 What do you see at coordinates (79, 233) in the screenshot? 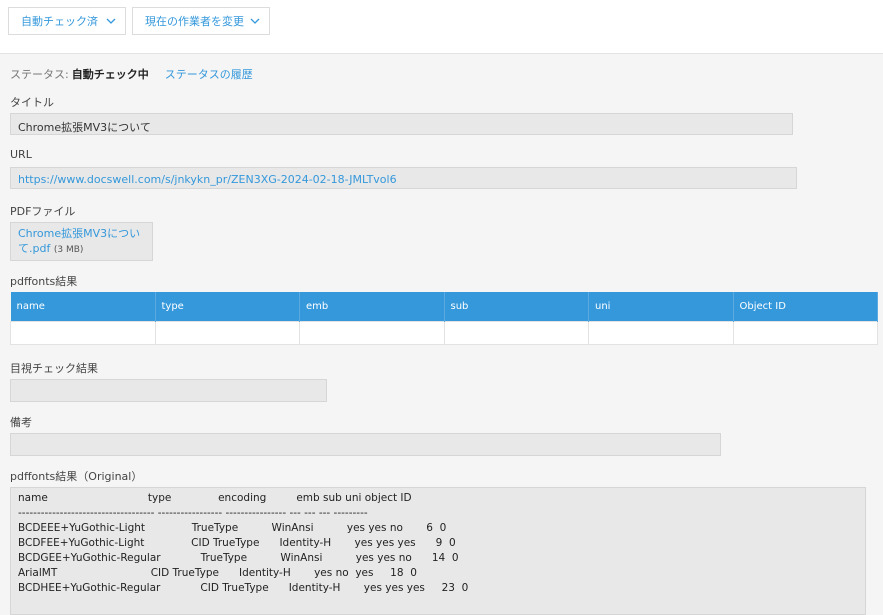
I see `pdf-file-link-line1: Chrome拡張MV3につい` at bounding box center [79, 233].